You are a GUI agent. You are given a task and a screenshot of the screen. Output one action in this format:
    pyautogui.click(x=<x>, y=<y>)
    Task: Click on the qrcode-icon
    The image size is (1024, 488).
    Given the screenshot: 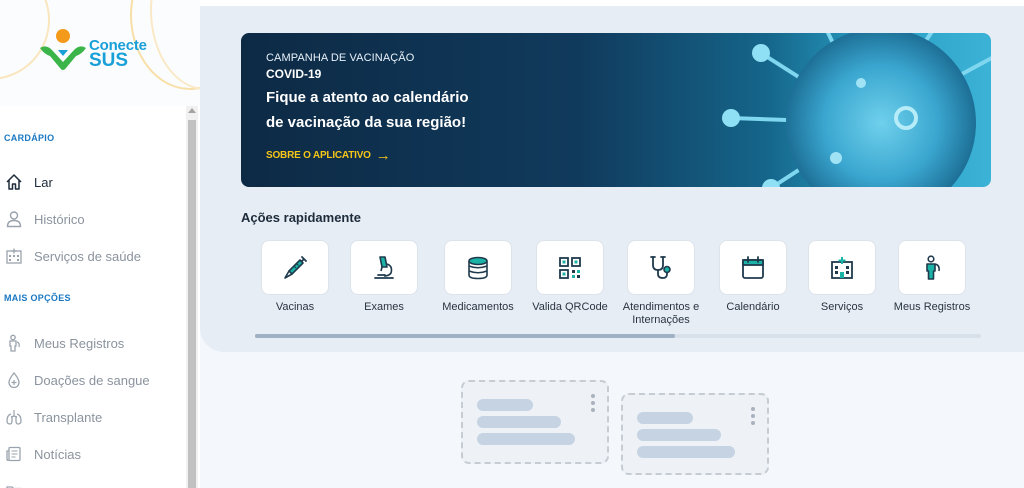 What is the action you would take?
    pyautogui.click(x=570, y=267)
    